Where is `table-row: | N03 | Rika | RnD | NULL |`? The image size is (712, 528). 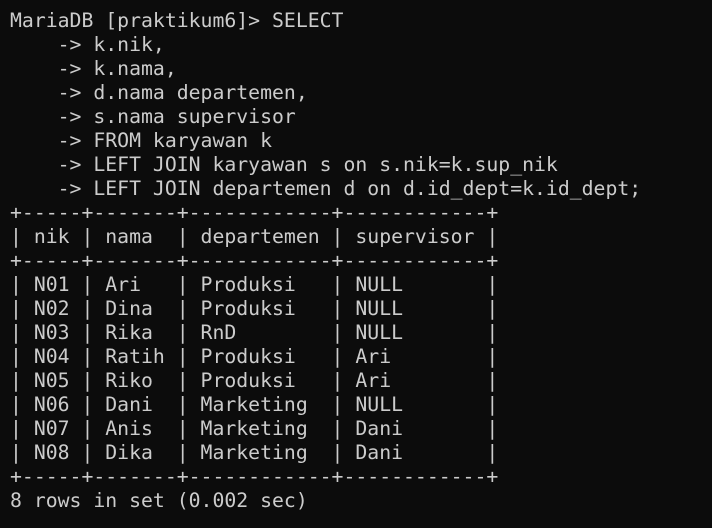 table-row: | N03 | Rika | RnD | NULL | is located at coordinates (254, 332).